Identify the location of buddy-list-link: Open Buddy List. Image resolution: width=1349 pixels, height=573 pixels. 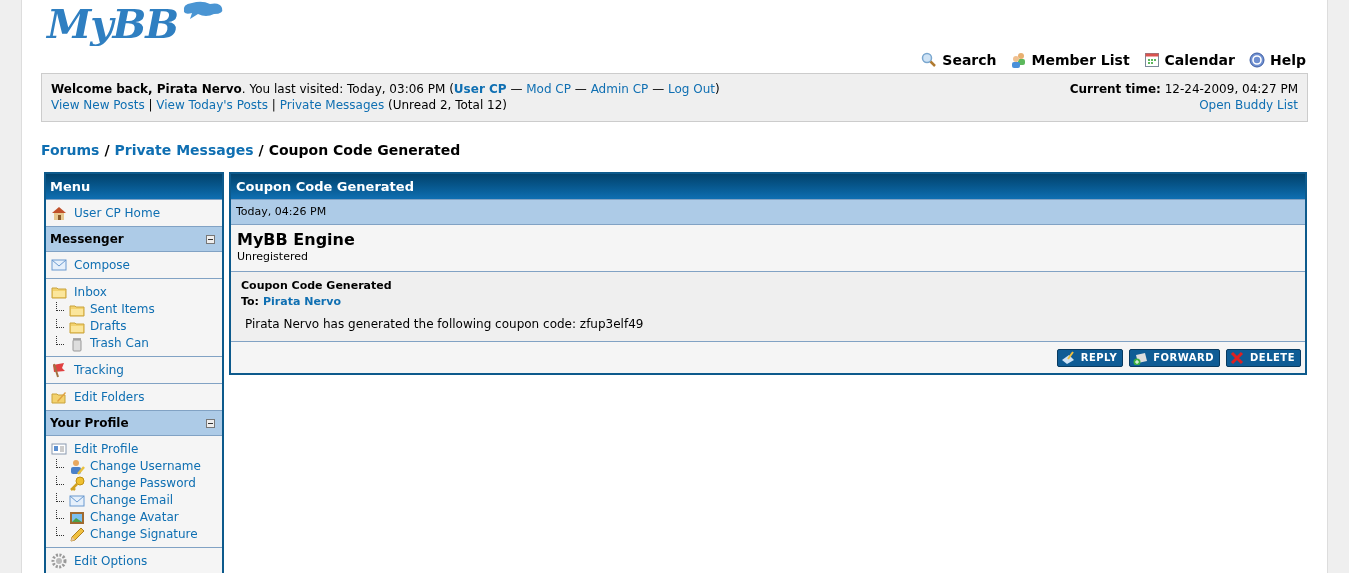
(1248, 105).